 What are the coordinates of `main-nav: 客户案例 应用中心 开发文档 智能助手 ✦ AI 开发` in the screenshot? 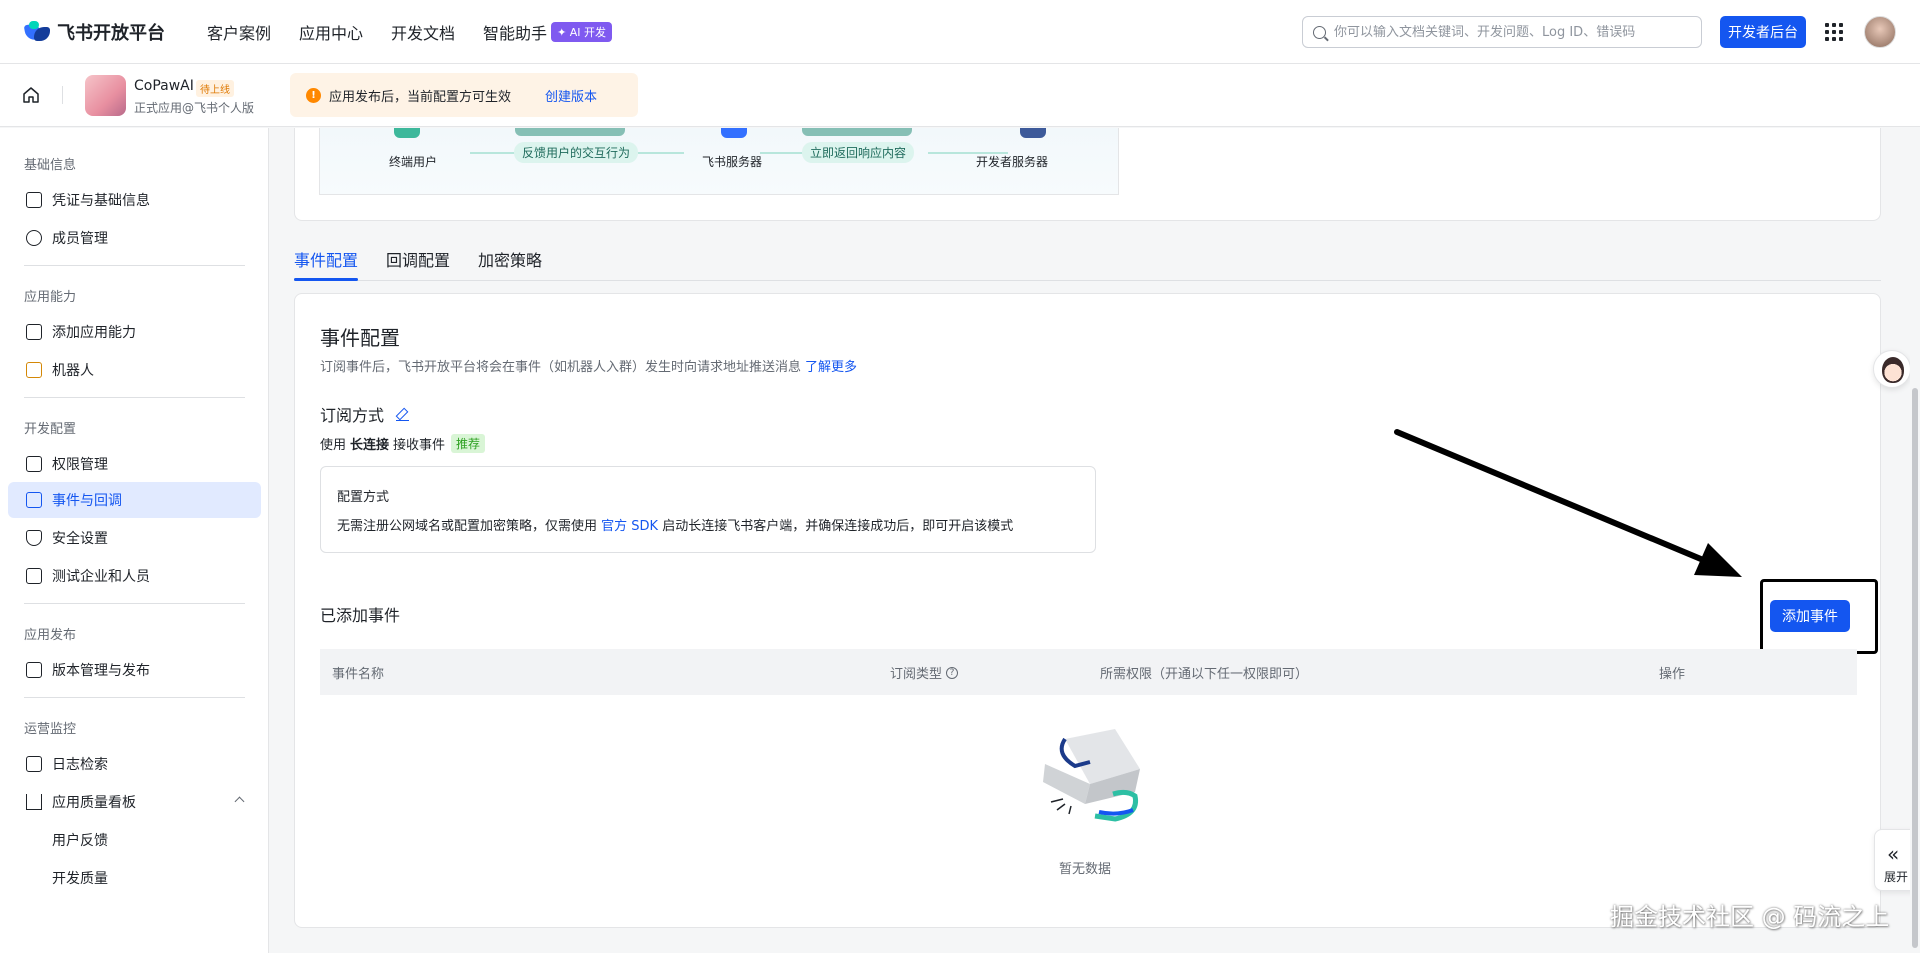 It's located at (423, 32).